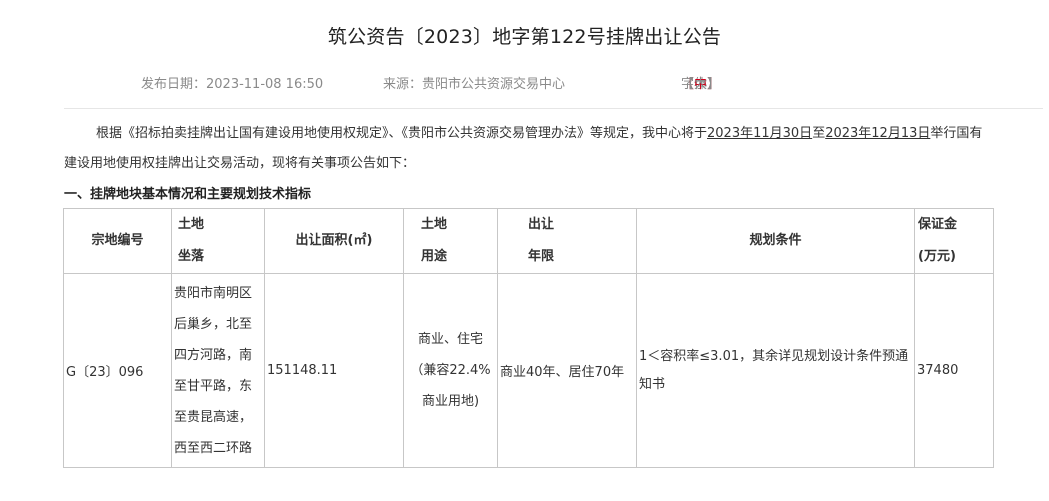 The image size is (1049, 501). I want to click on header-deposit-line2: (万元), so click(937, 256).